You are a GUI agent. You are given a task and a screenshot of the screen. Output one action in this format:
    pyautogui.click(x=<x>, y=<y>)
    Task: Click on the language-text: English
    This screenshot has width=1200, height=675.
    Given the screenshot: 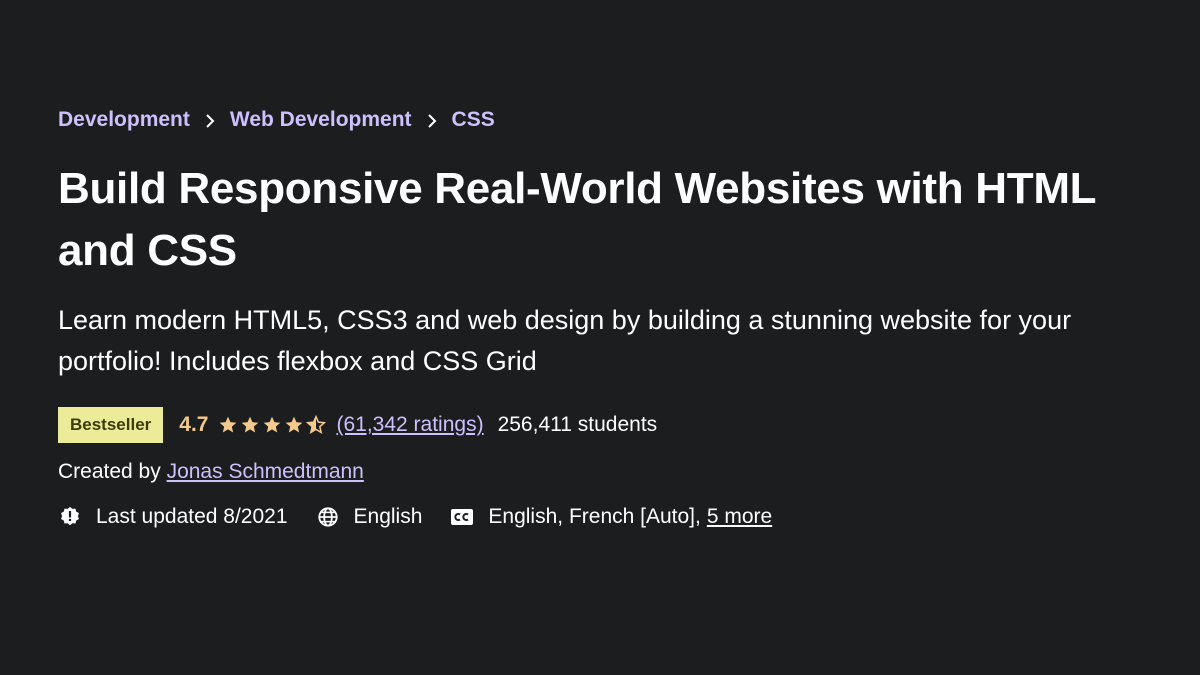 What is the action you would take?
    pyautogui.click(x=388, y=516)
    